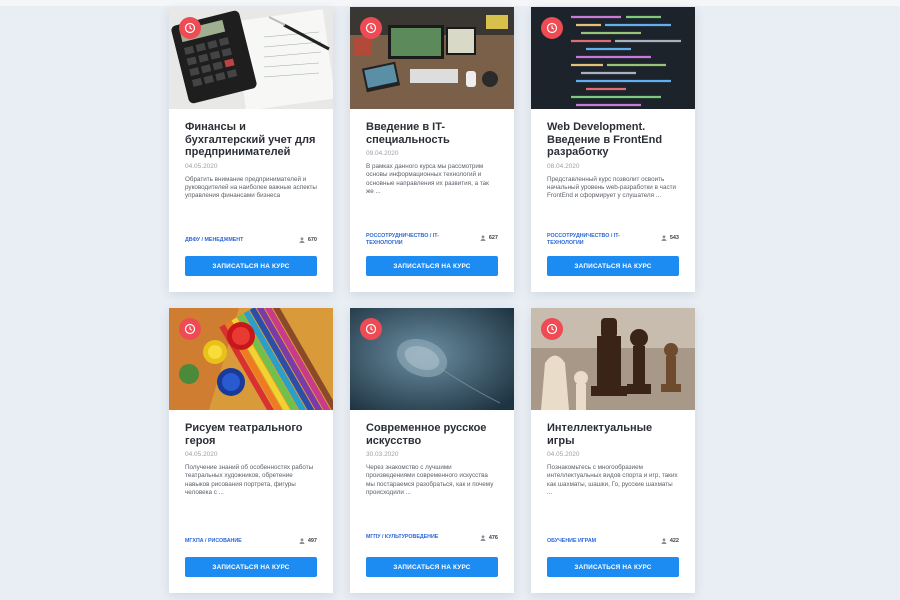 The height and width of the screenshot is (600, 900). What do you see at coordinates (312, 541) in the screenshot?
I see `enrolled-count-value: 497` at bounding box center [312, 541].